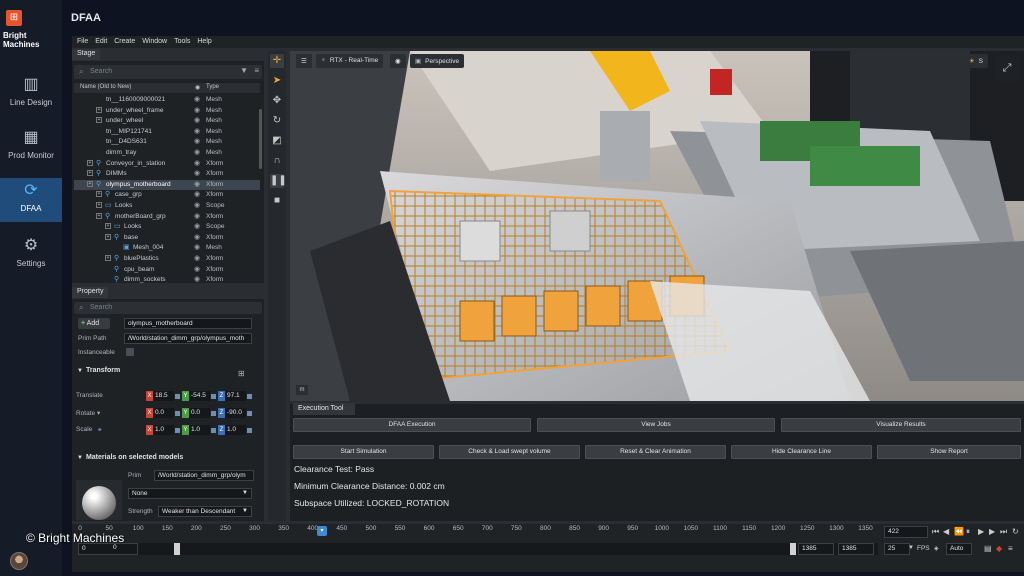 The width and height of the screenshot is (1024, 576). Describe the element at coordinates (304, 61) in the screenshot. I see `viewport-settings-button: ☰` at that location.